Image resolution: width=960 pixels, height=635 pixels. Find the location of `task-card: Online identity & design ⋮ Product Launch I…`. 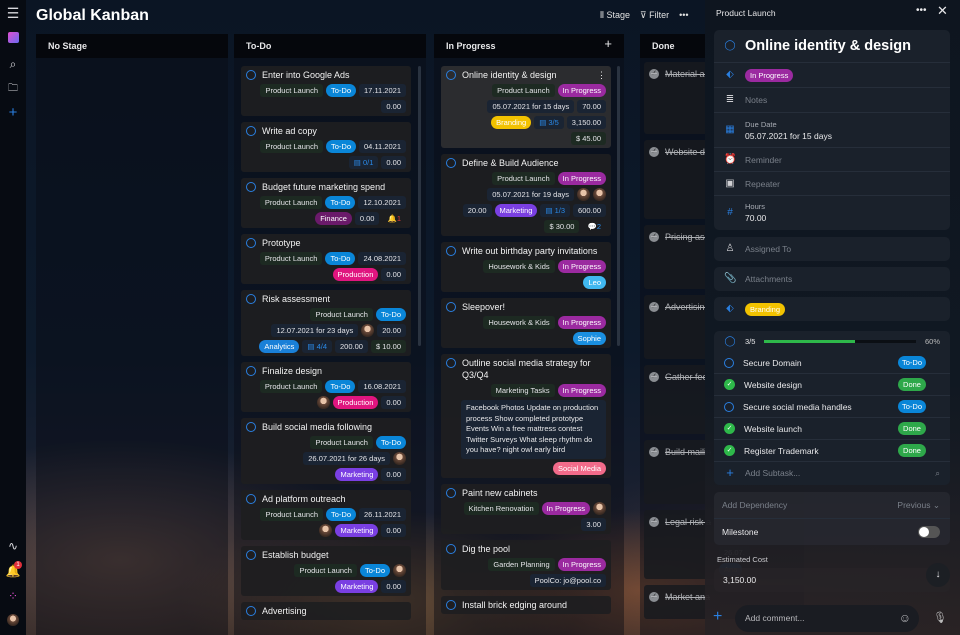

task-card: Online identity & design ⋮ Product Launch I… is located at coordinates (526, 107).